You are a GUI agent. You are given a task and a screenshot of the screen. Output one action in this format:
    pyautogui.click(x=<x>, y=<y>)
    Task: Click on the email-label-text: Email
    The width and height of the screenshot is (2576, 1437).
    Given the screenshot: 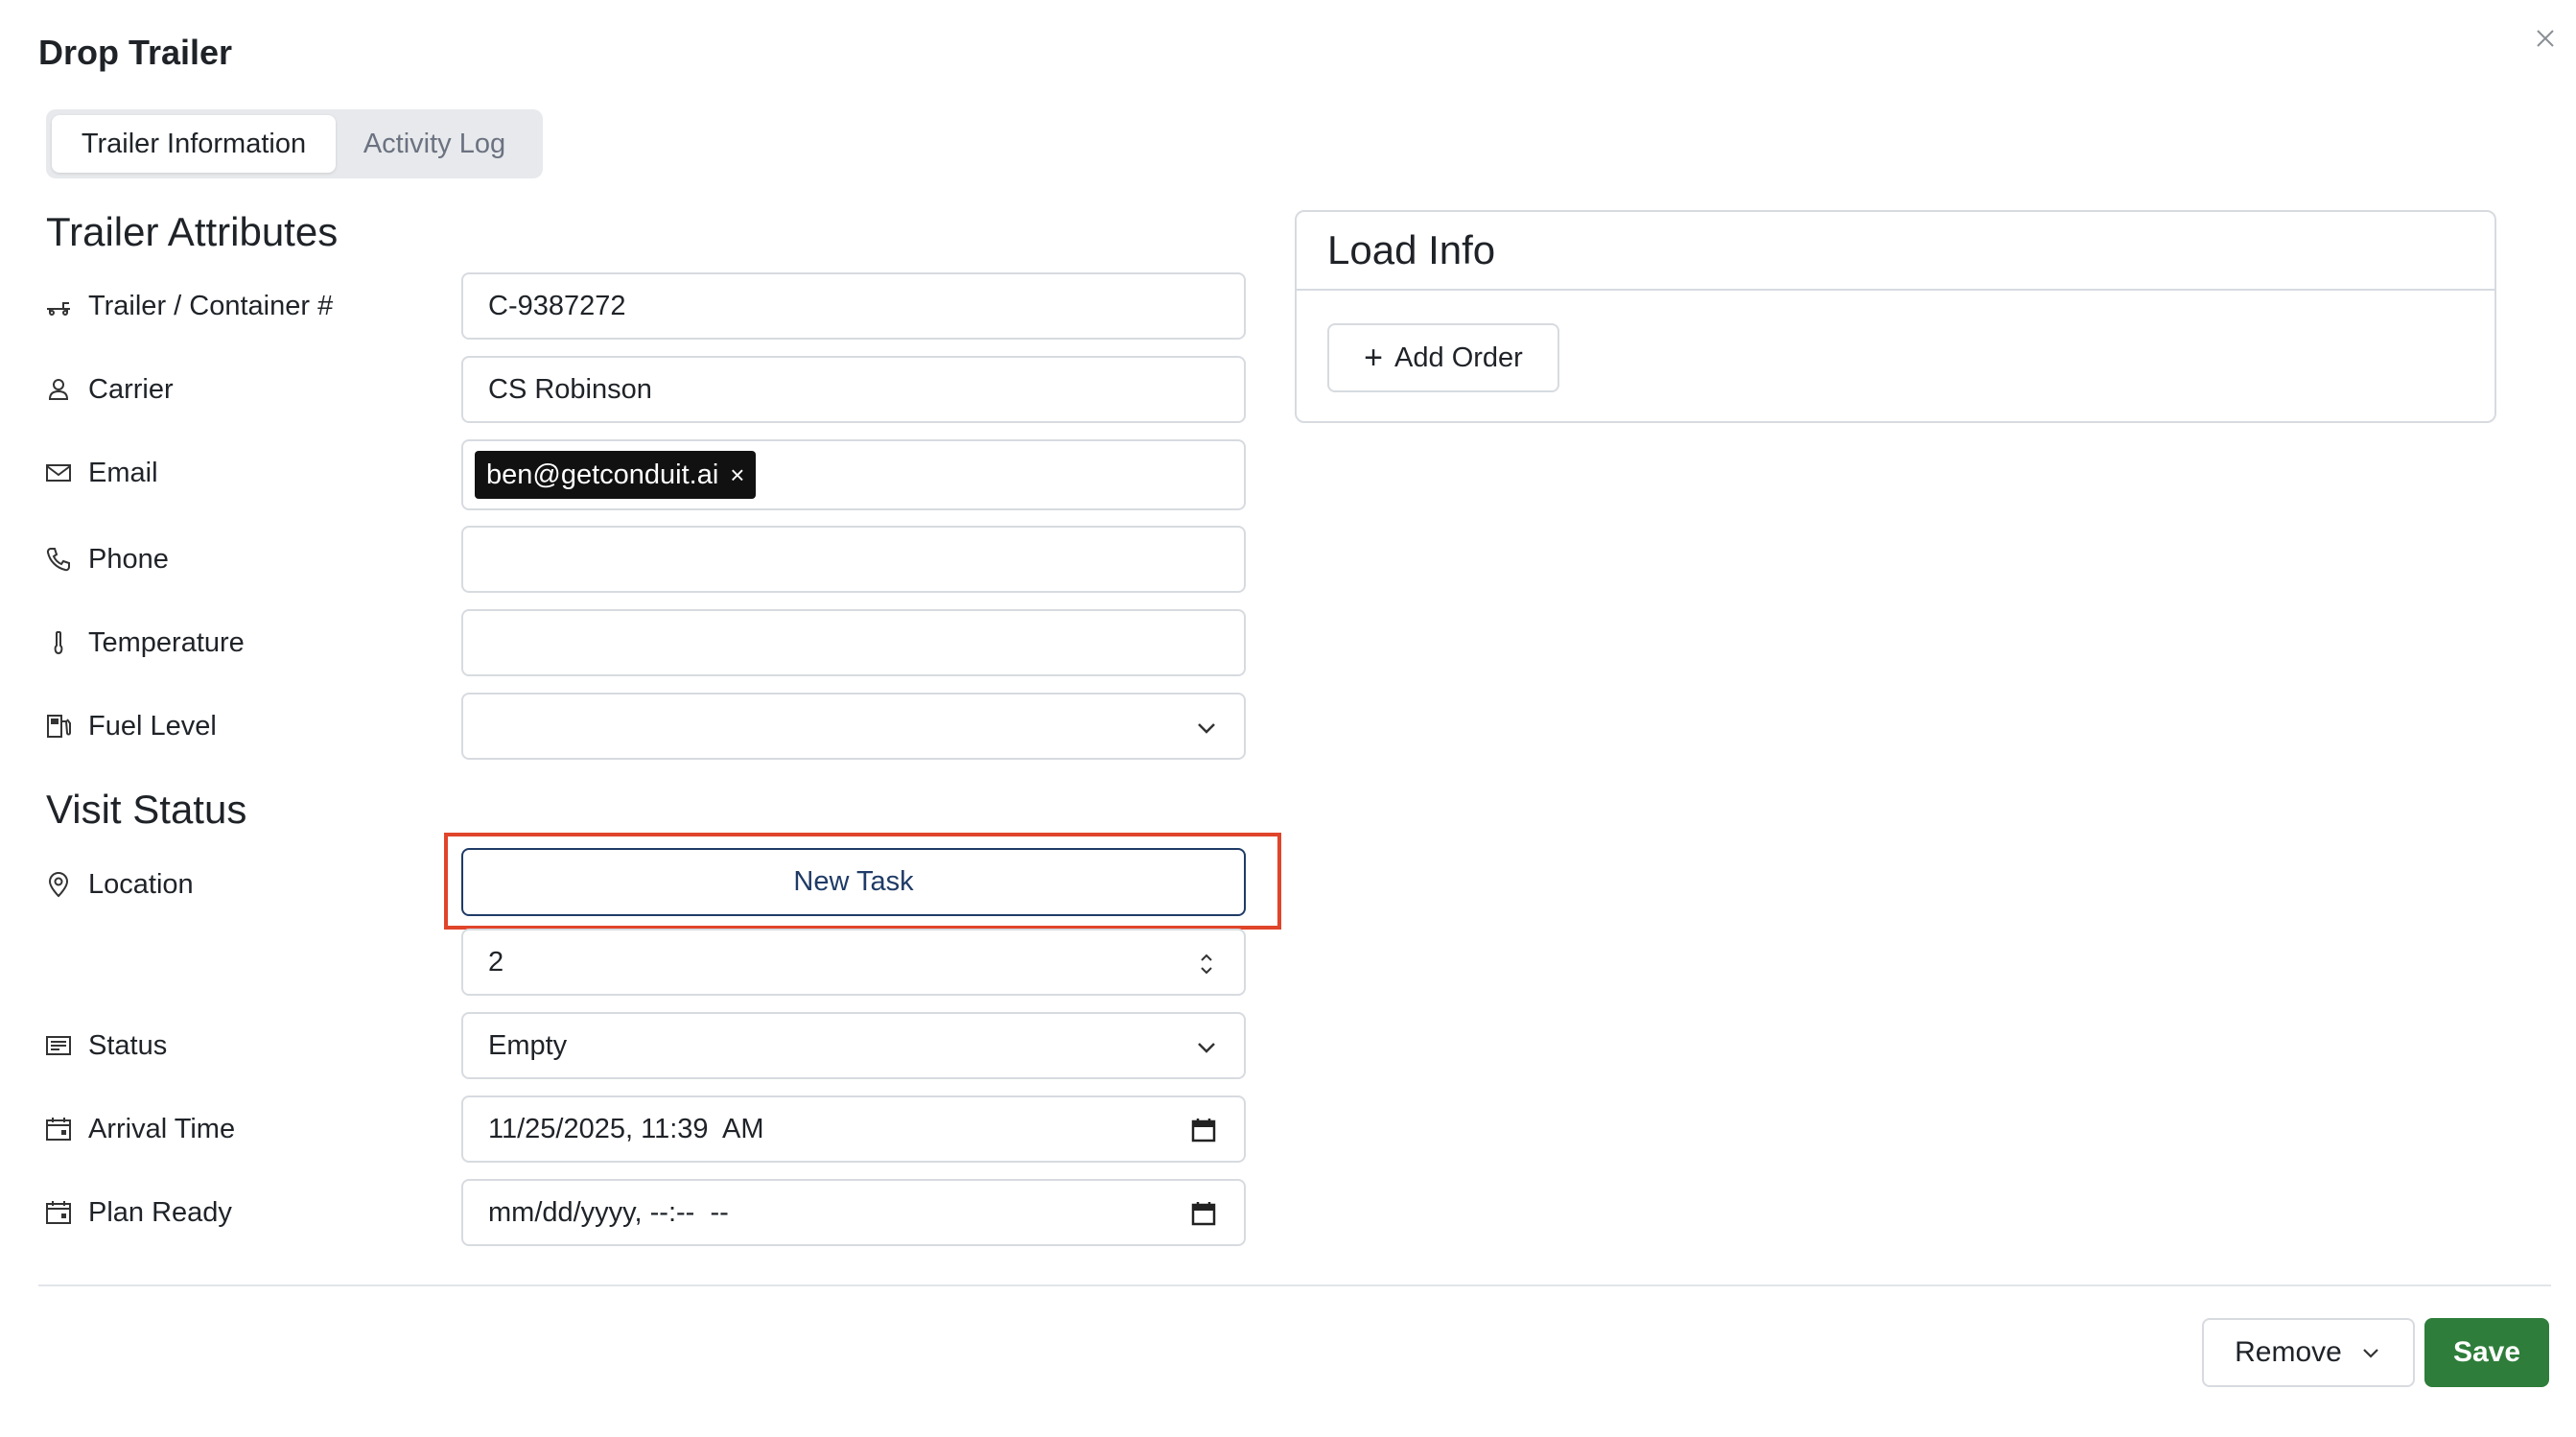 What is the action you would take?
    pyautogui.click(x=123, y=472)
    